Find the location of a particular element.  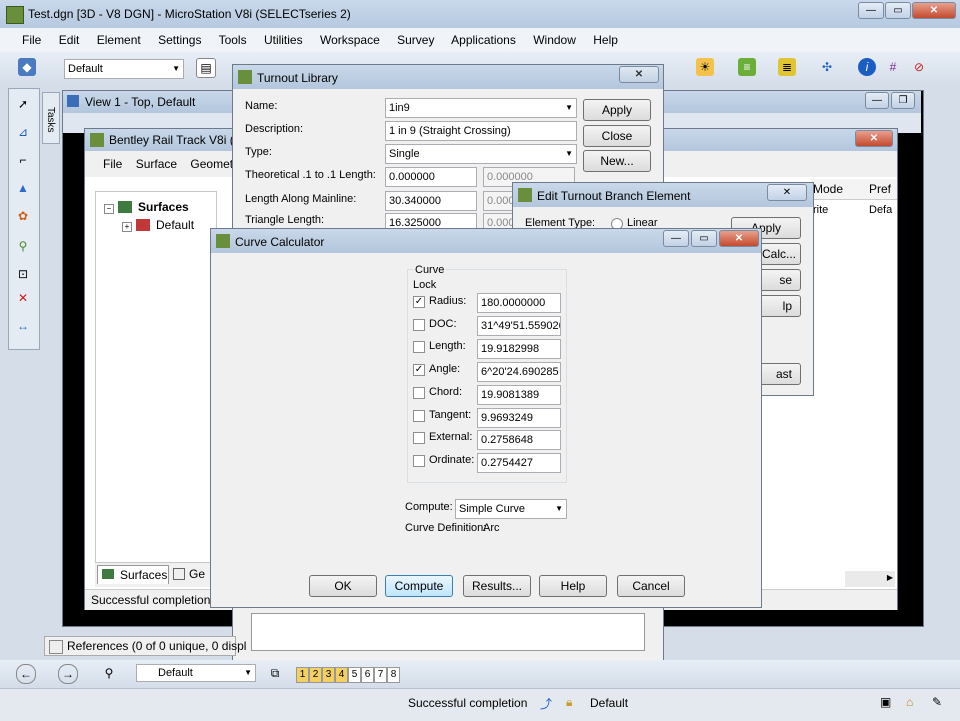

view-2-button: 2 is located at coordinates (315, 675).